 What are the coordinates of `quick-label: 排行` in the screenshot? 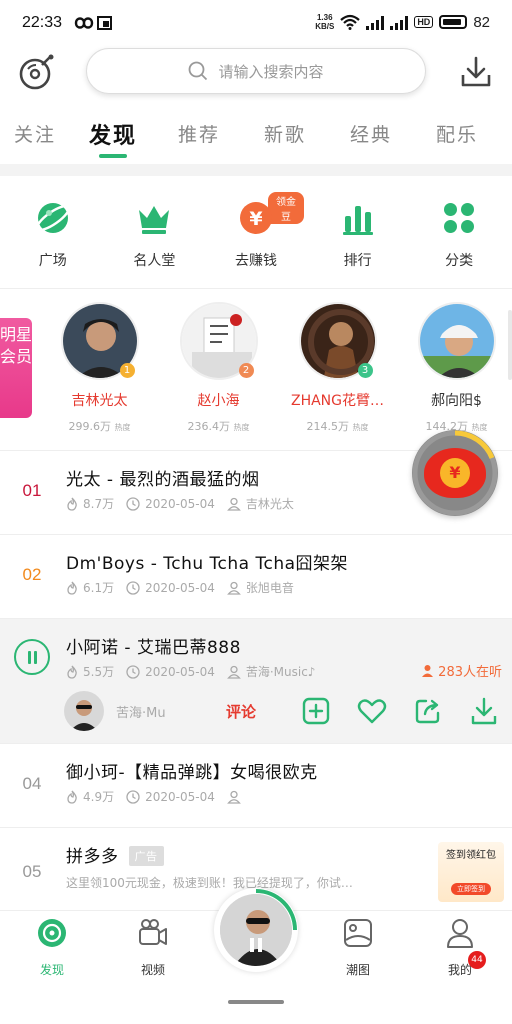 It's located at (357, 261).